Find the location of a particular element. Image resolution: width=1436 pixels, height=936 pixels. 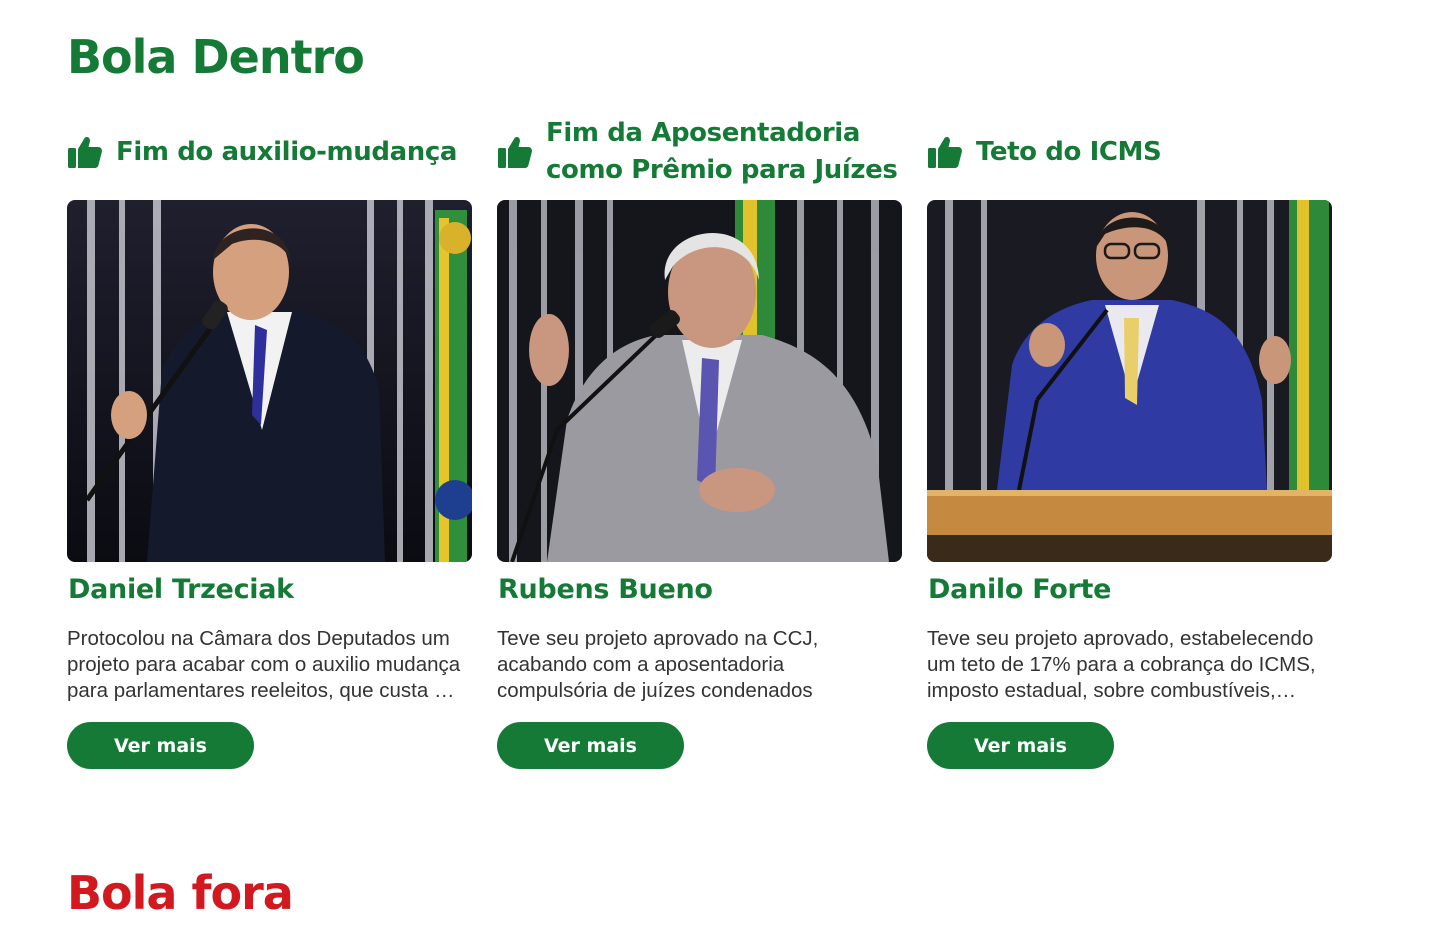

portrait-photo-rubens-bueno is located at coordinates (699, 381).